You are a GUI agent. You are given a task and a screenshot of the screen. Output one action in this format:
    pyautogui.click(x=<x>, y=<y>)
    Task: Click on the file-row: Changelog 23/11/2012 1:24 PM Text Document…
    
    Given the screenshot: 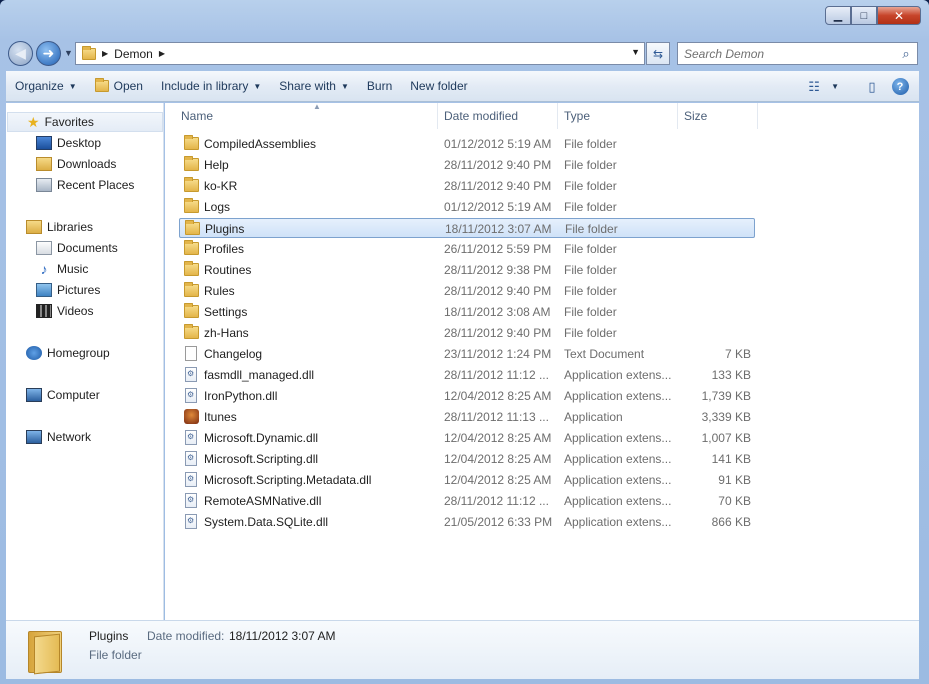 What is the action you would take?
    pyautogui.click(x=467, y=354)
    